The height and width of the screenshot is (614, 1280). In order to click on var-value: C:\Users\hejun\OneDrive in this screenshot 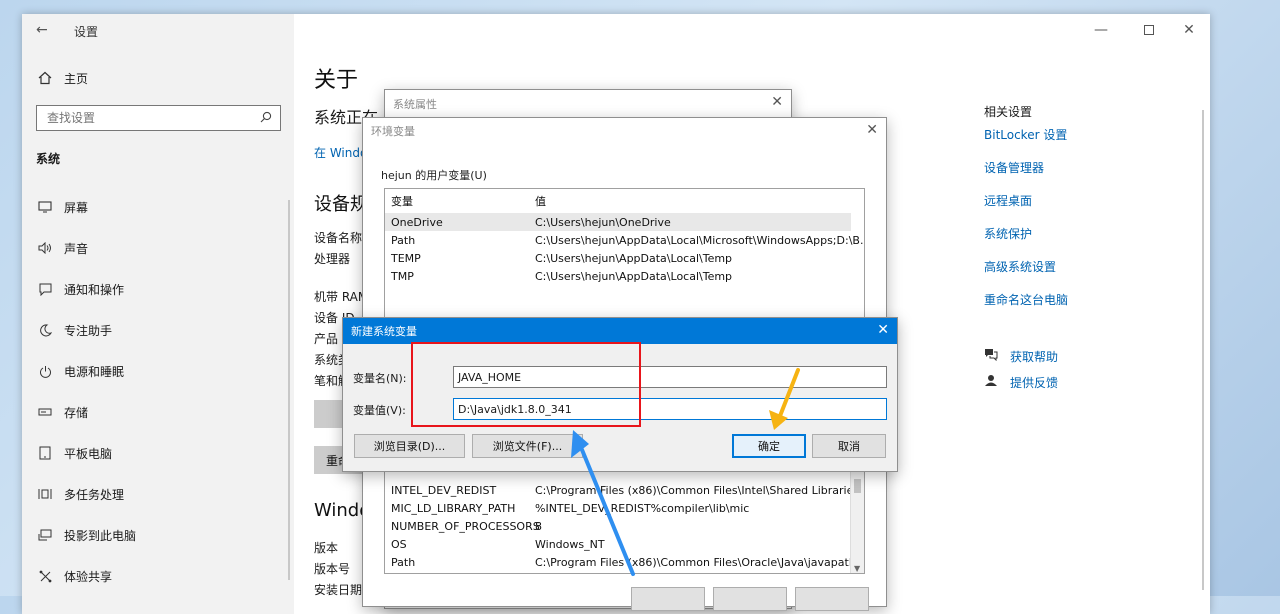, I will do `click(603, 222)`.